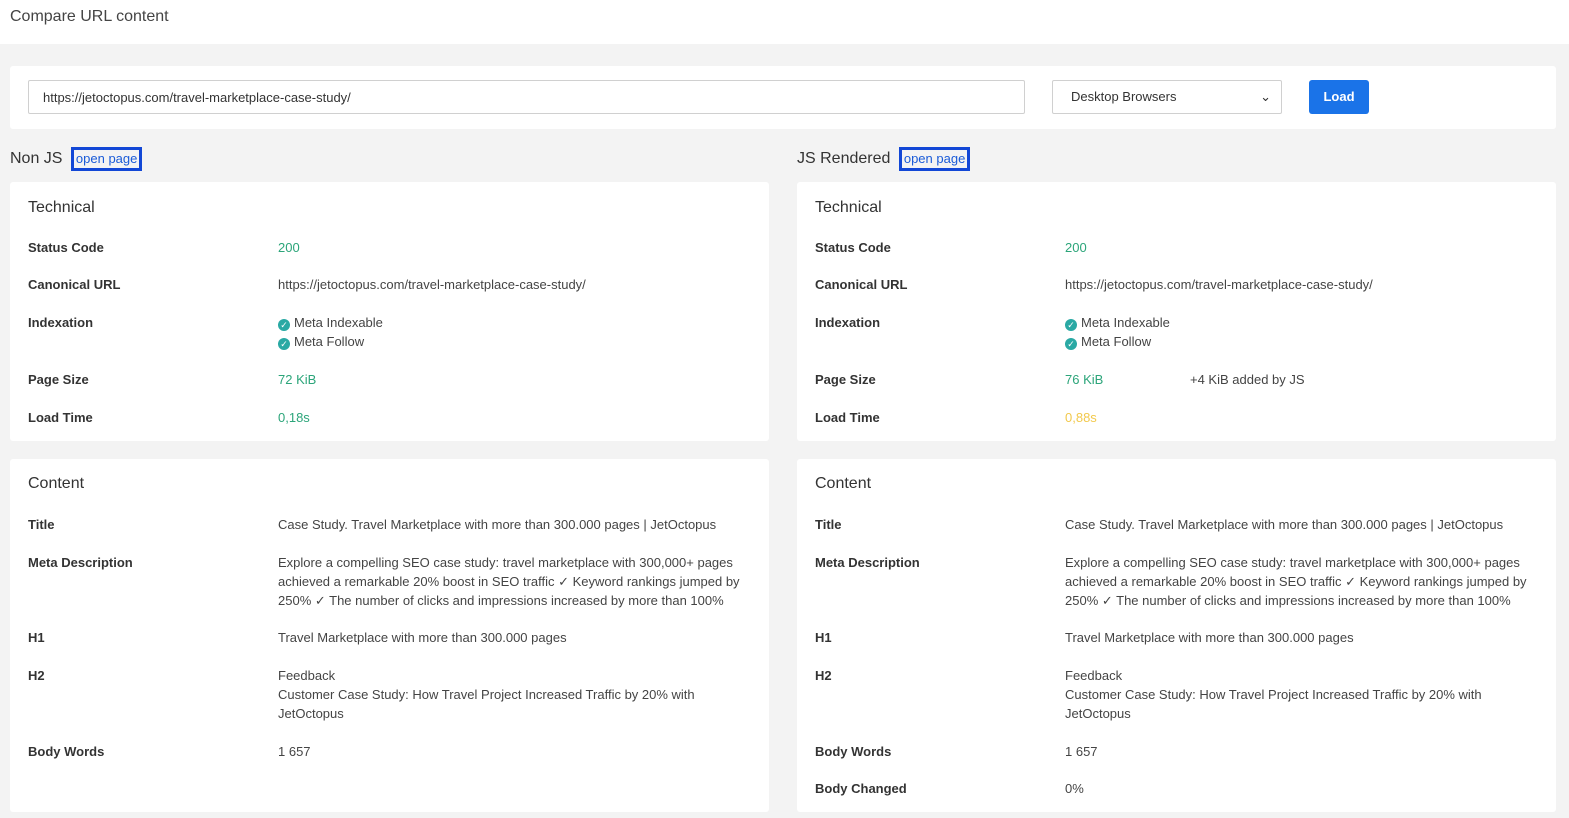 This screenshot has height=818, width=1569. I want to click on js-rendered-heading: JS Rendered open page, so click(884, 159).